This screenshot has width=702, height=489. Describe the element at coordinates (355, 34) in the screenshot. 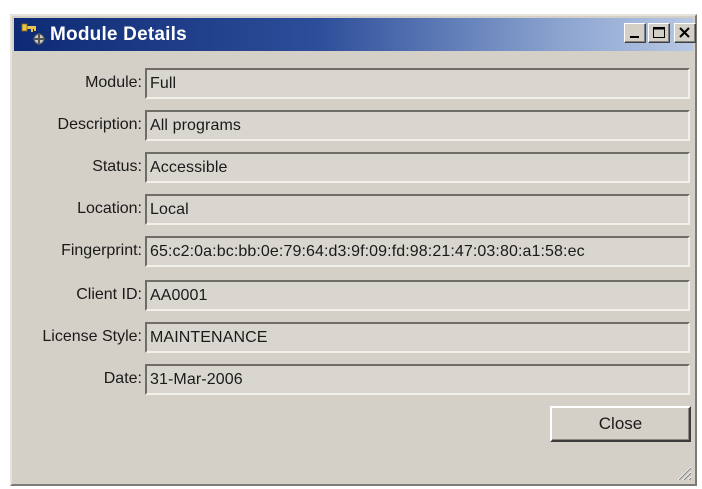

I see `title-bar: Module Details` at that location.